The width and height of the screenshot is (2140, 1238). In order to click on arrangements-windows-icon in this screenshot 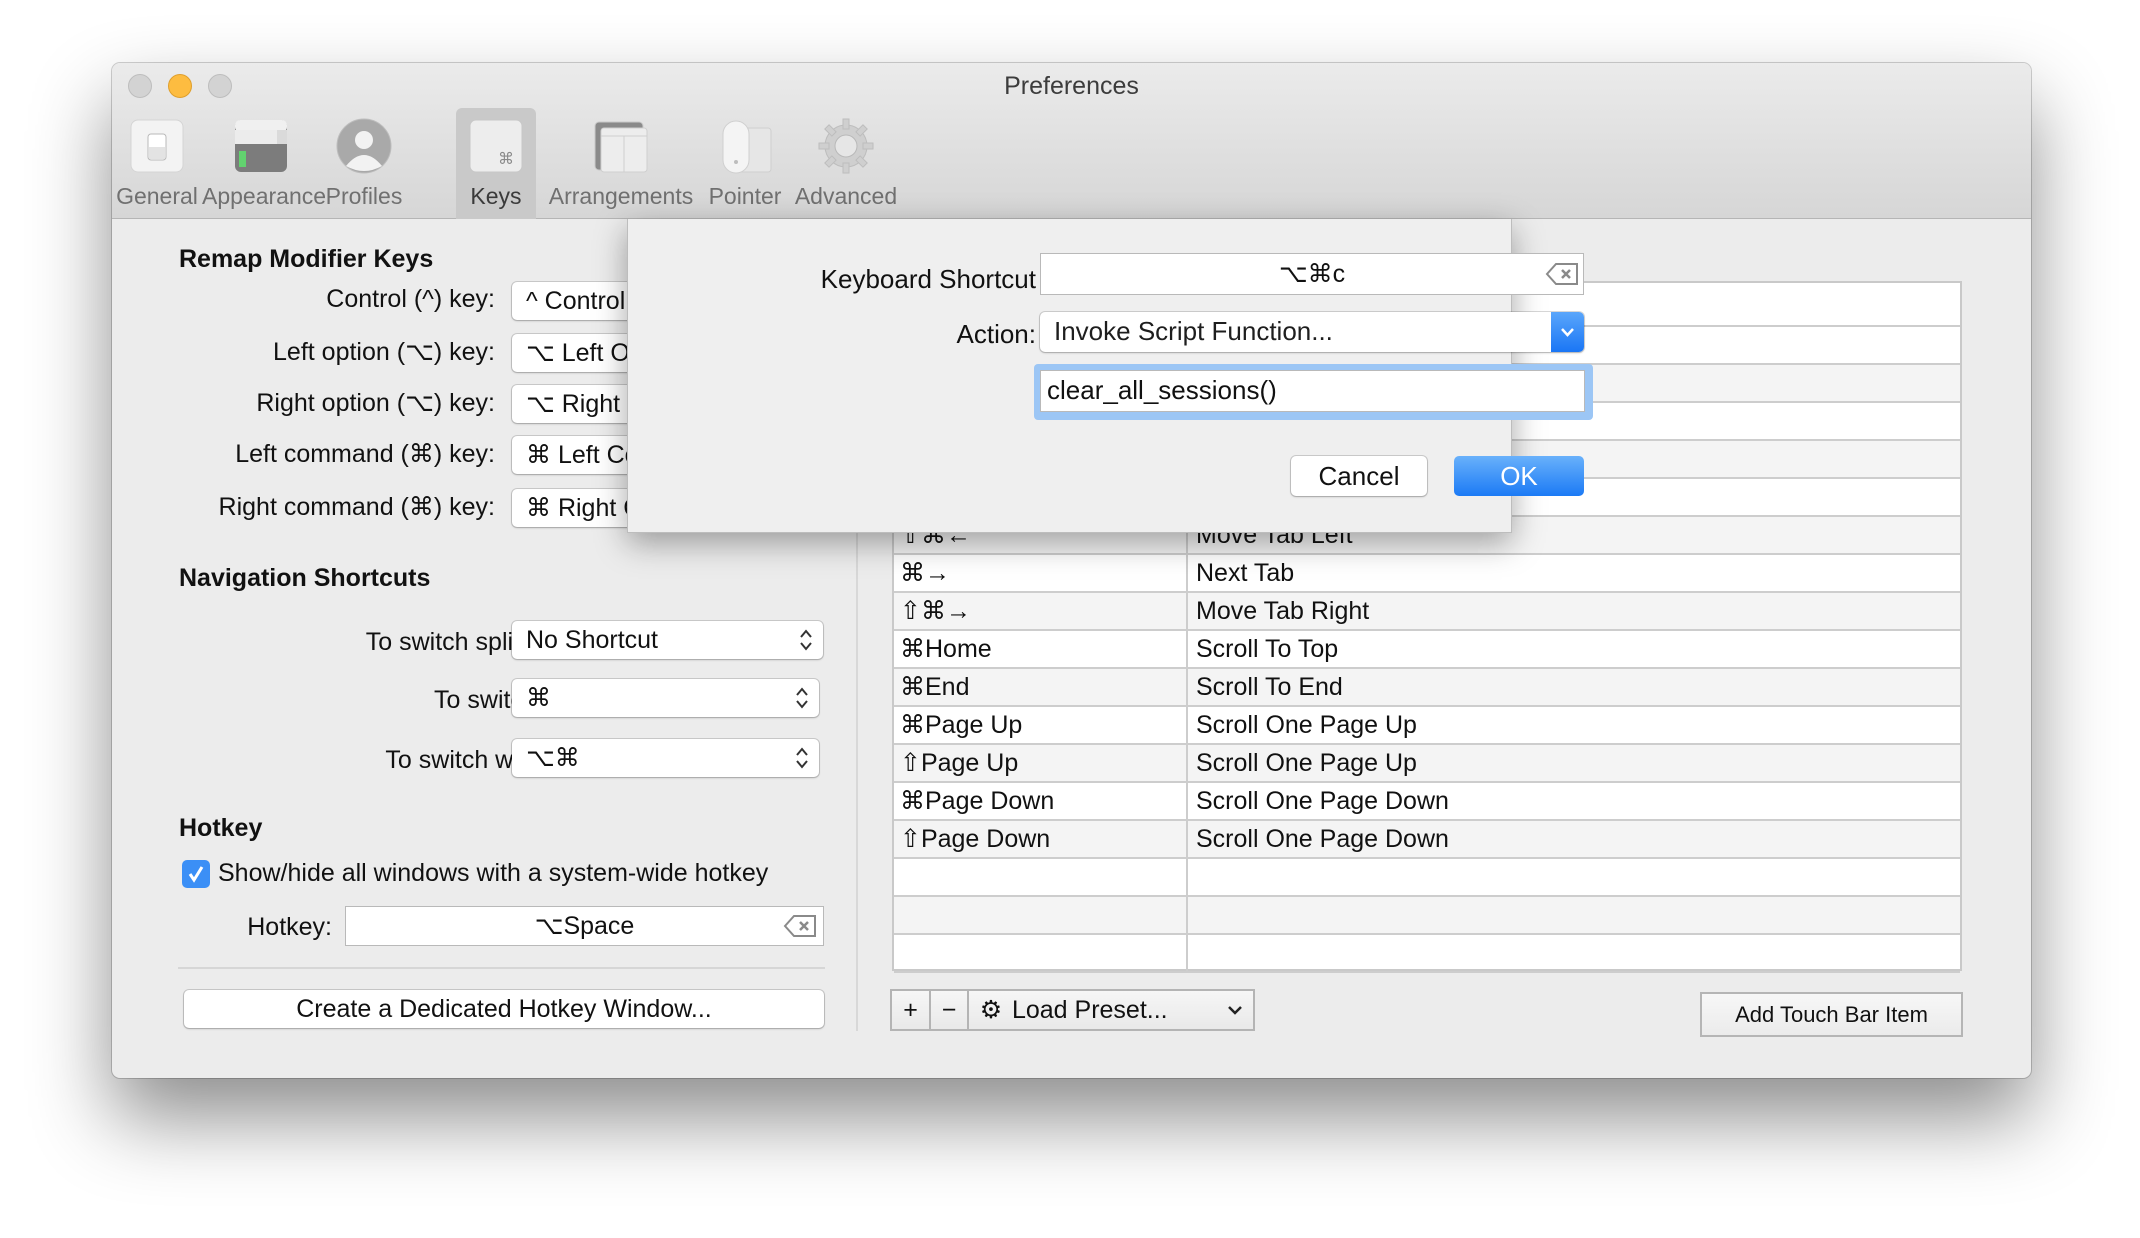, I will do `click(621, 147)`.